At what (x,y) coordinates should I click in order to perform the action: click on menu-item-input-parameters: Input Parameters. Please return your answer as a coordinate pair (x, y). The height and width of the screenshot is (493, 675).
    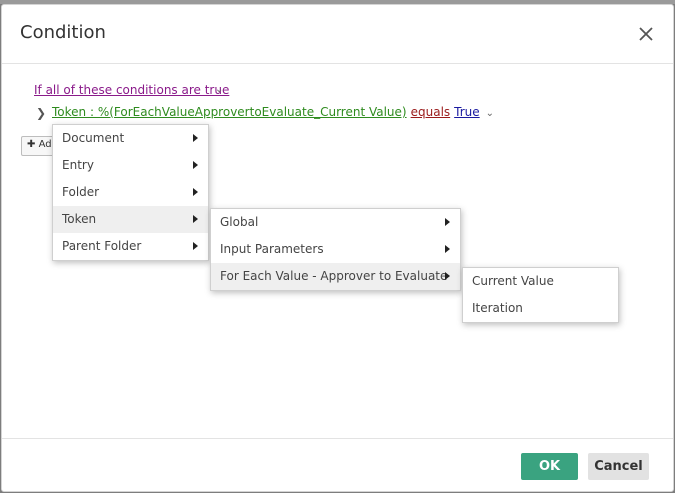
    Looking at the image, I should click on (335, 249).